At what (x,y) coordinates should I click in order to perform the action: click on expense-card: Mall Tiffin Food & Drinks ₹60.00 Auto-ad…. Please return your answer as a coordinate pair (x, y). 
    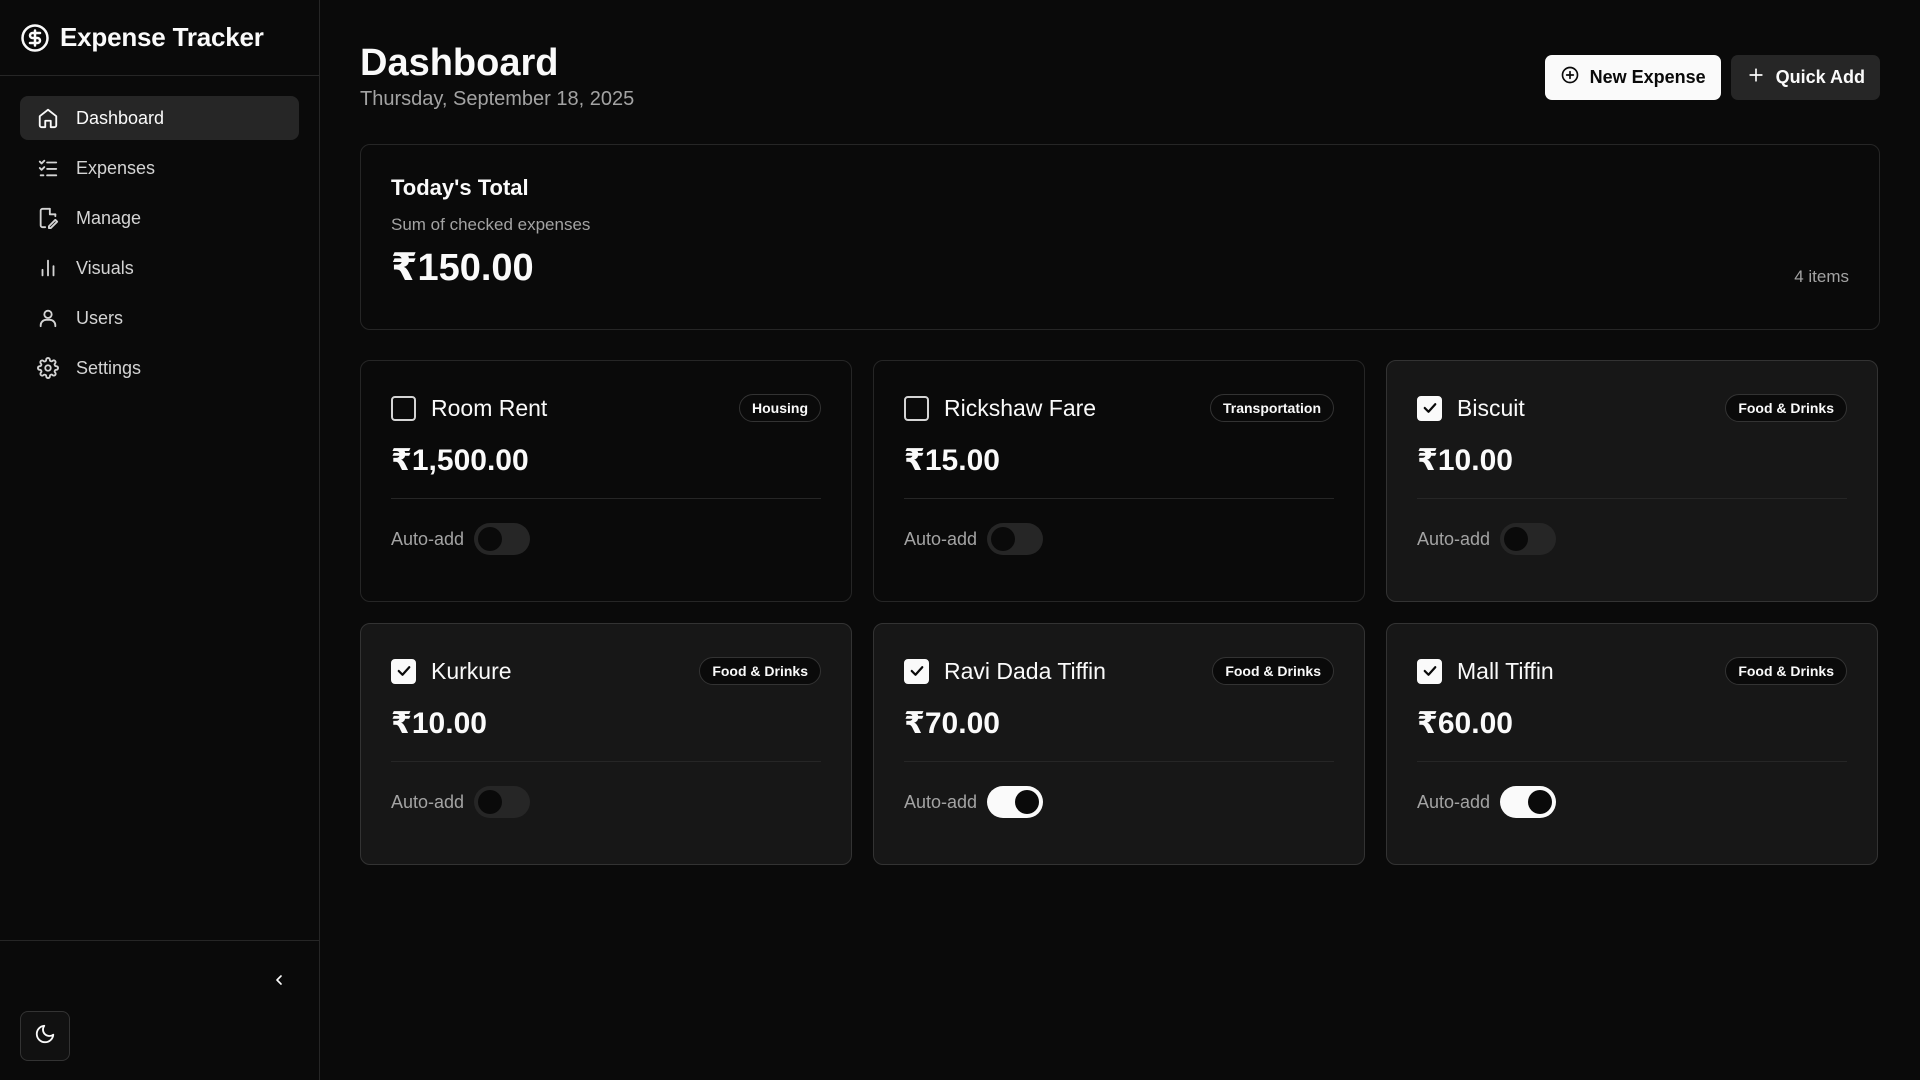
    Looking at the image, I should click on (1632, 744).